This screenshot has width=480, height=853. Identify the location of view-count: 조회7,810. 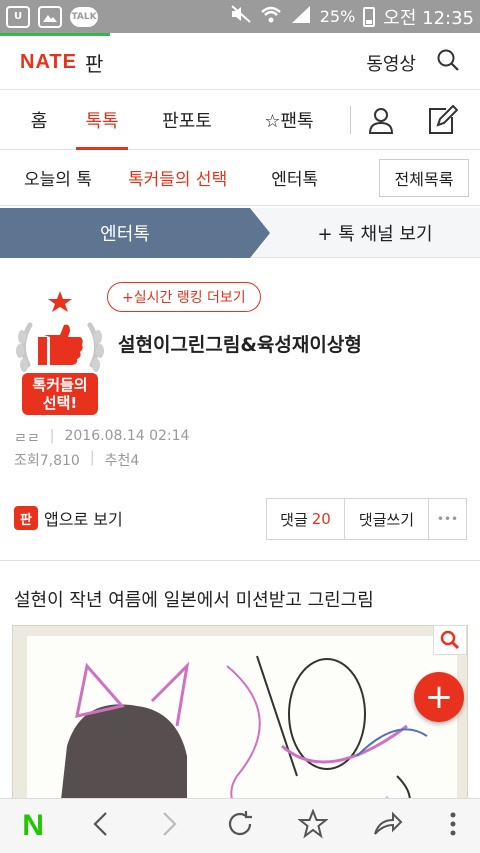
(47, 461).